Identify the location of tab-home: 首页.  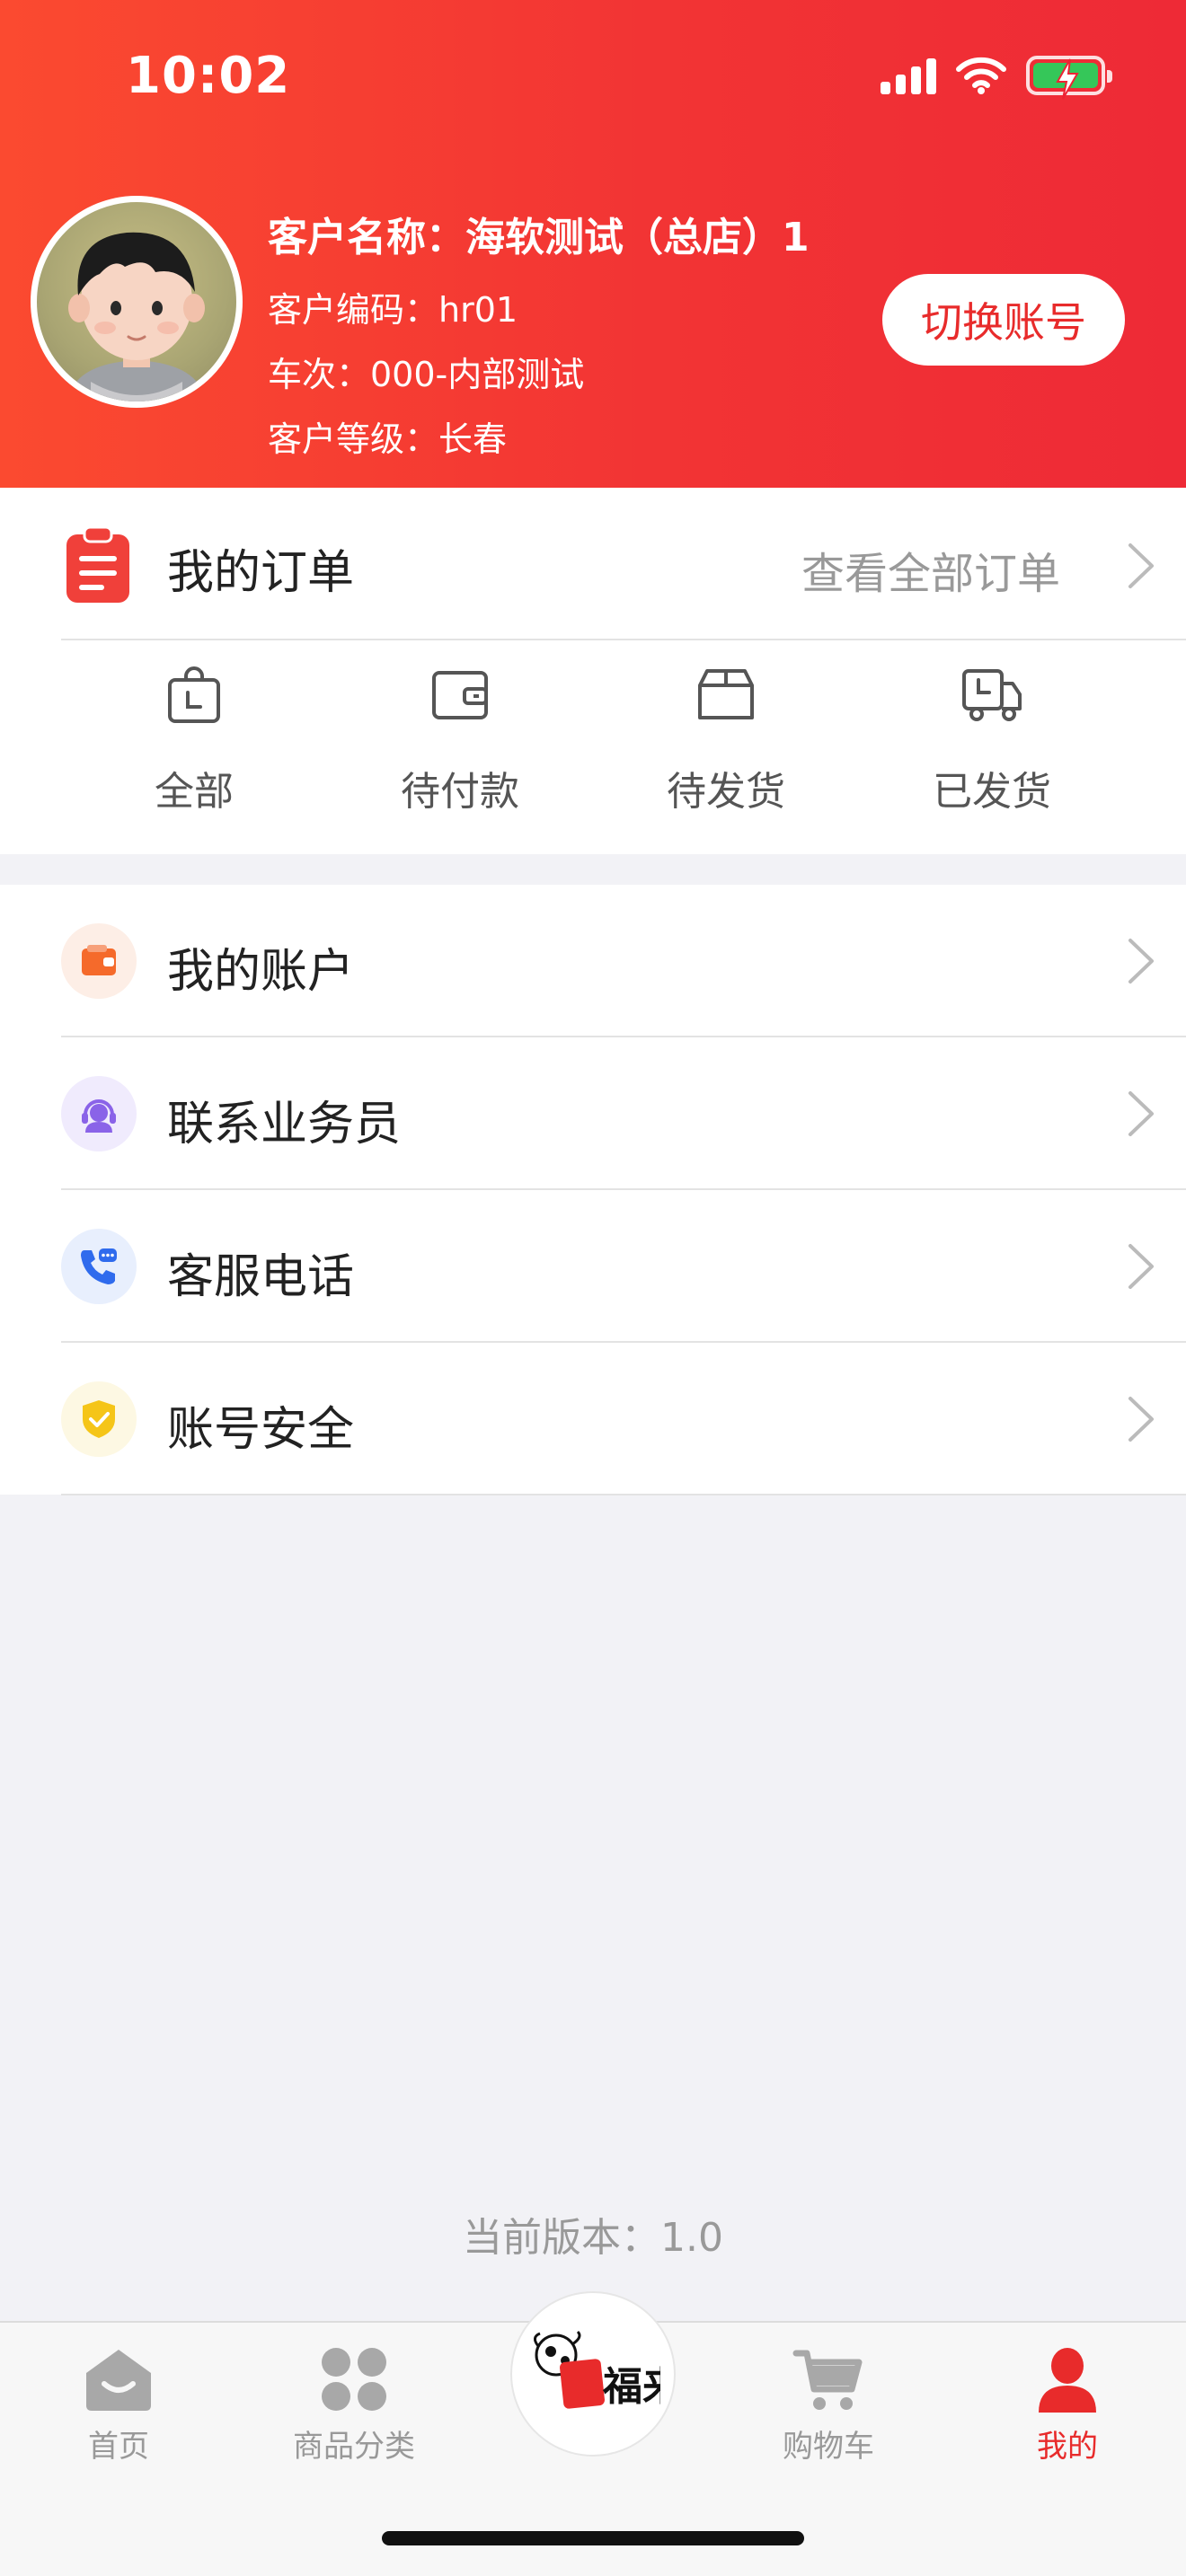
(118, 2406).